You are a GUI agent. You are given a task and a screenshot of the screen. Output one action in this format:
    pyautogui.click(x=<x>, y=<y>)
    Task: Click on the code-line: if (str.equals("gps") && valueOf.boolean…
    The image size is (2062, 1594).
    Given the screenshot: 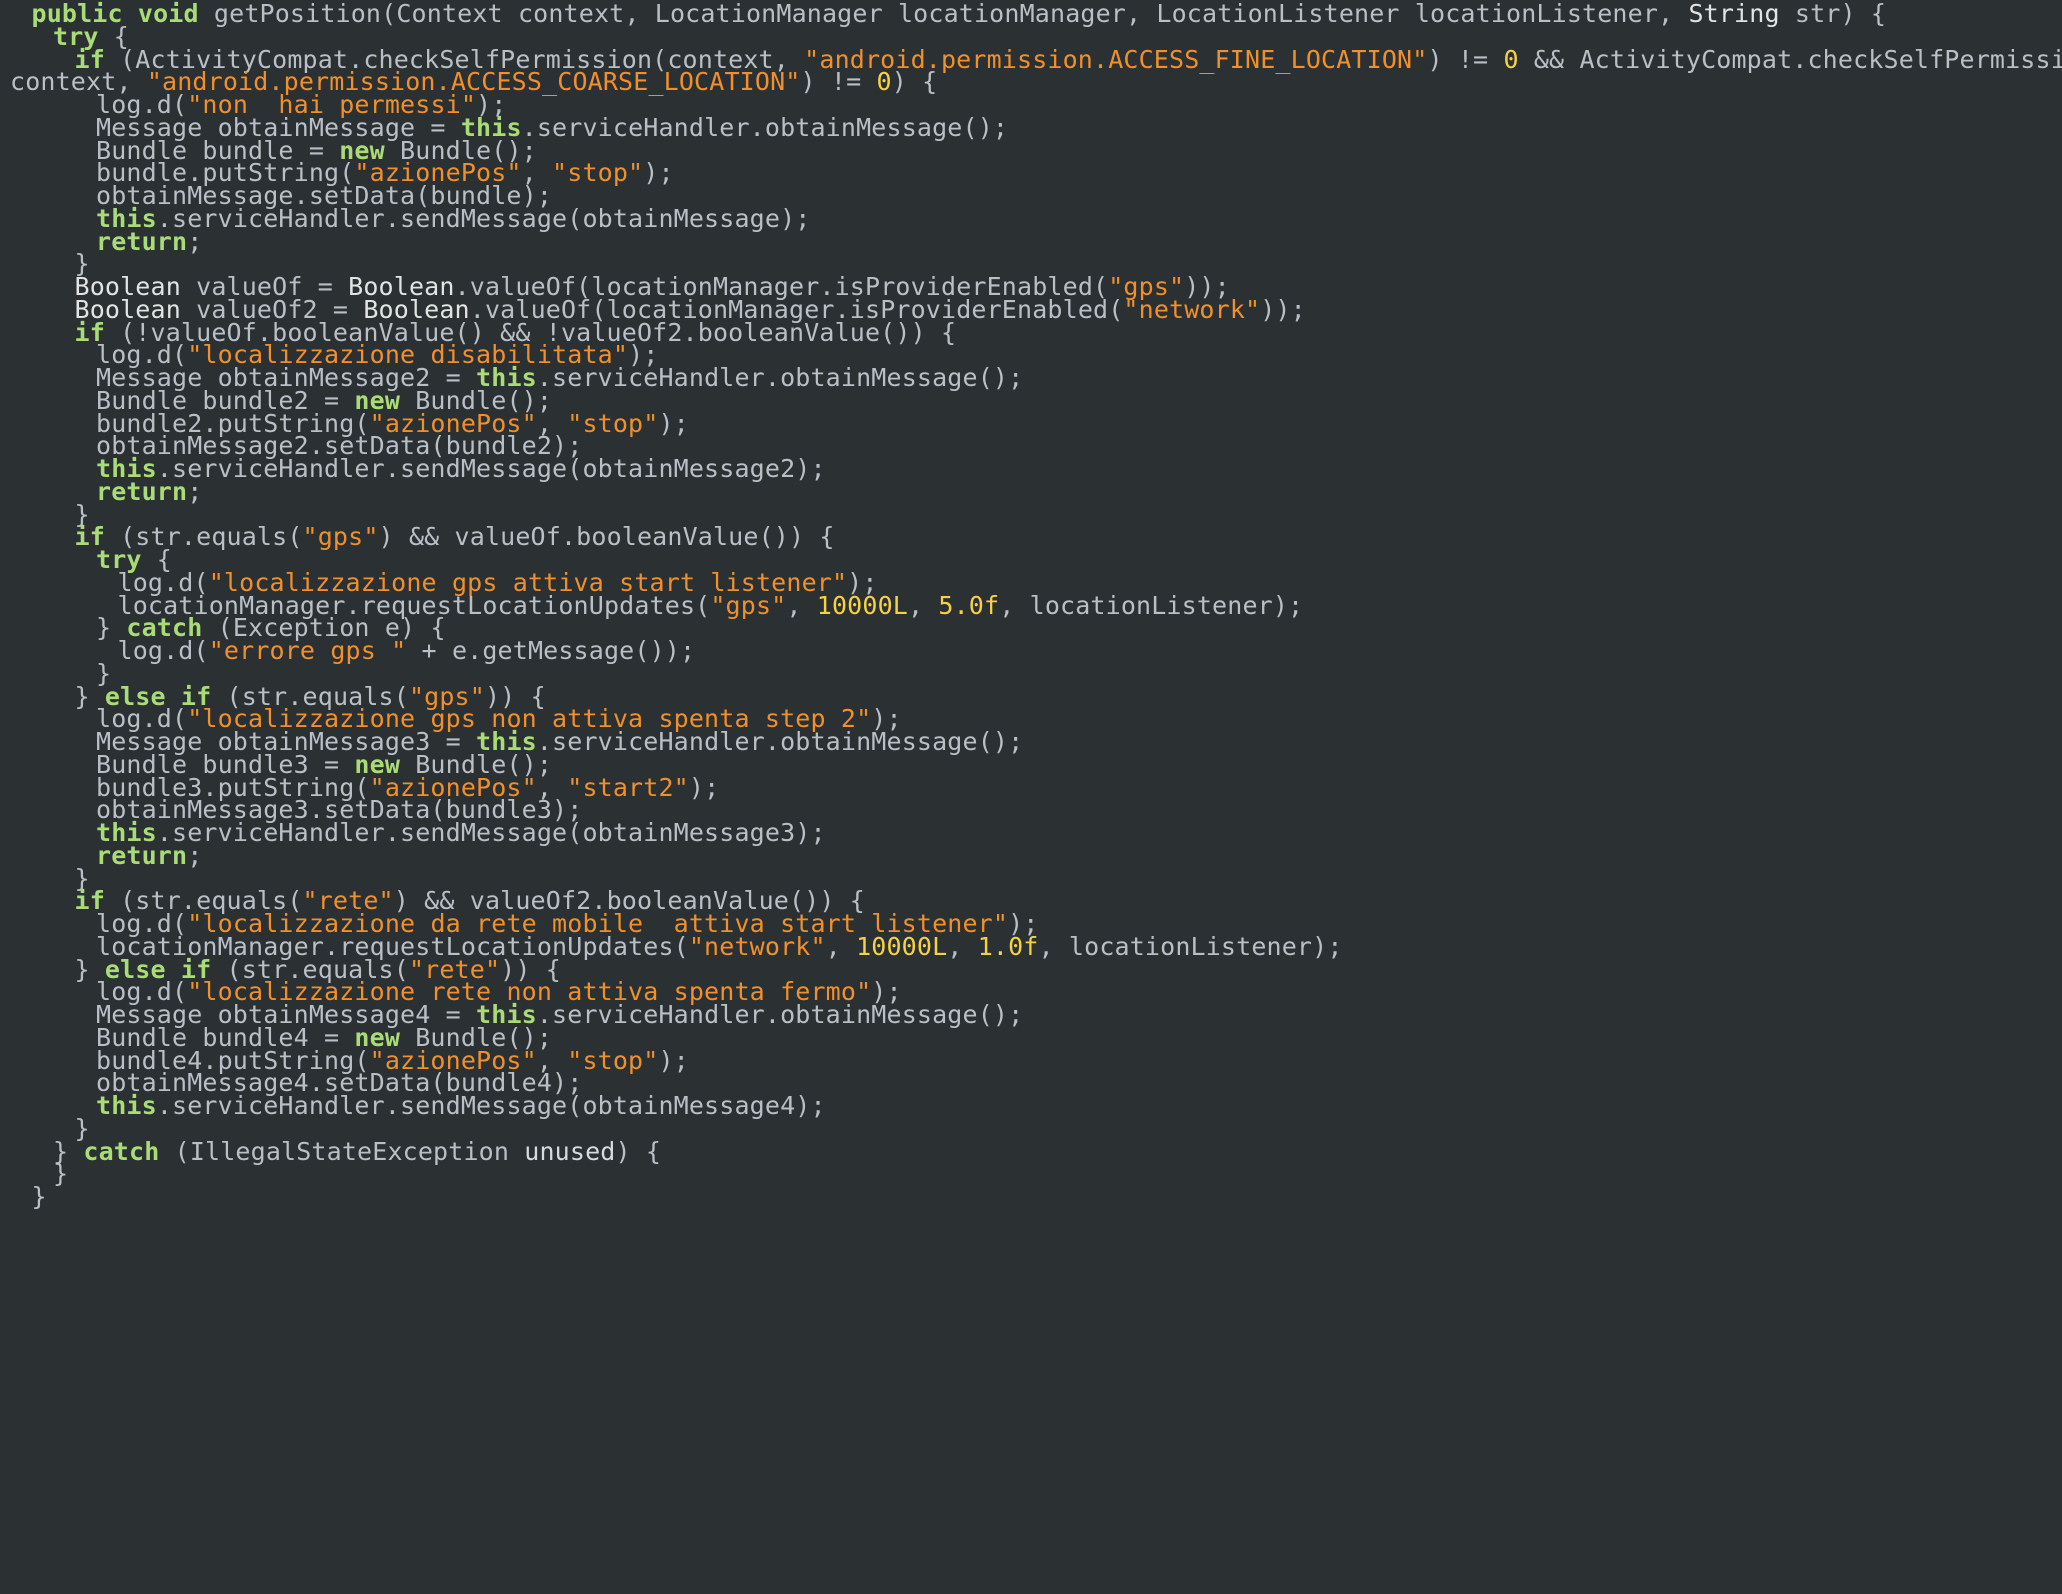 What is the action you would take?
    pyautogui.click(x=455, y=537)
    